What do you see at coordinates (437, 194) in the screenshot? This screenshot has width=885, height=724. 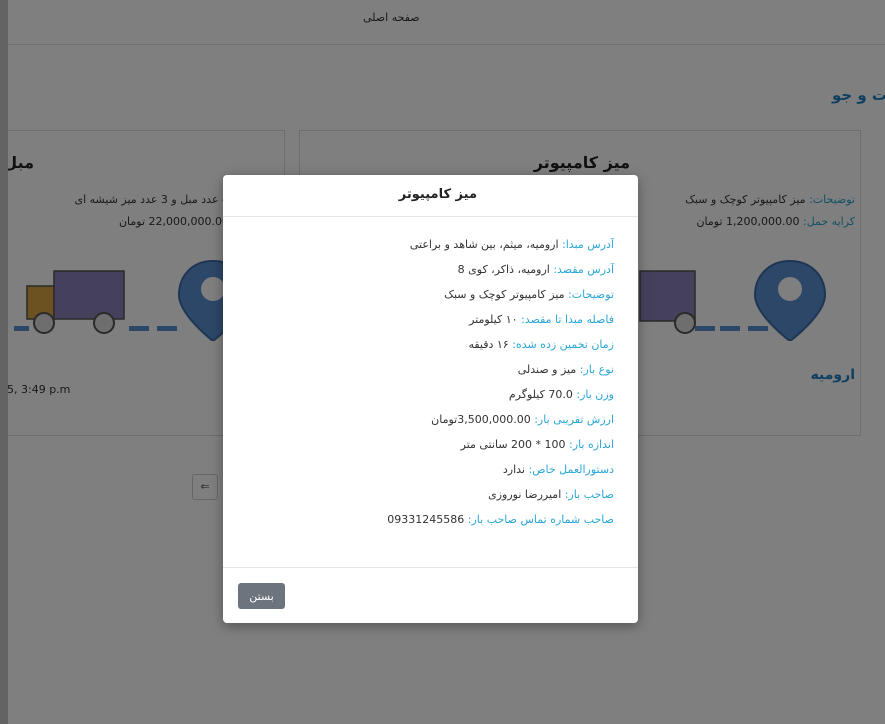 I see `modal-title: میز کامپیوتر` at bounding box center [437, 194].